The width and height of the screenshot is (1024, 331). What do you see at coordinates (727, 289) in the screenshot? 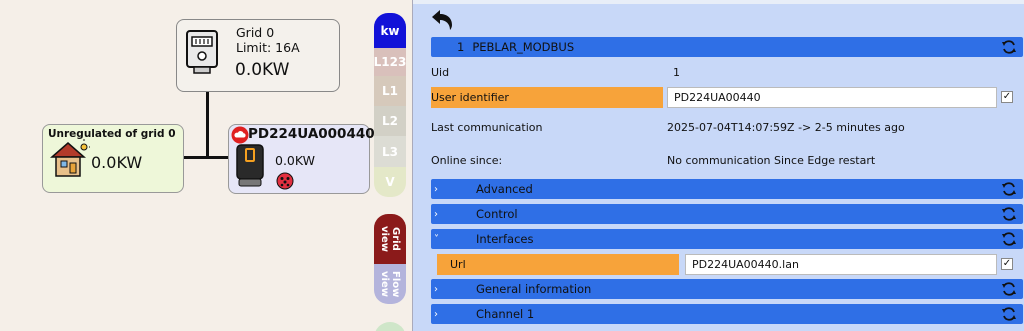
I see `section-general-information: › General information` at bounding box center [727, 289].